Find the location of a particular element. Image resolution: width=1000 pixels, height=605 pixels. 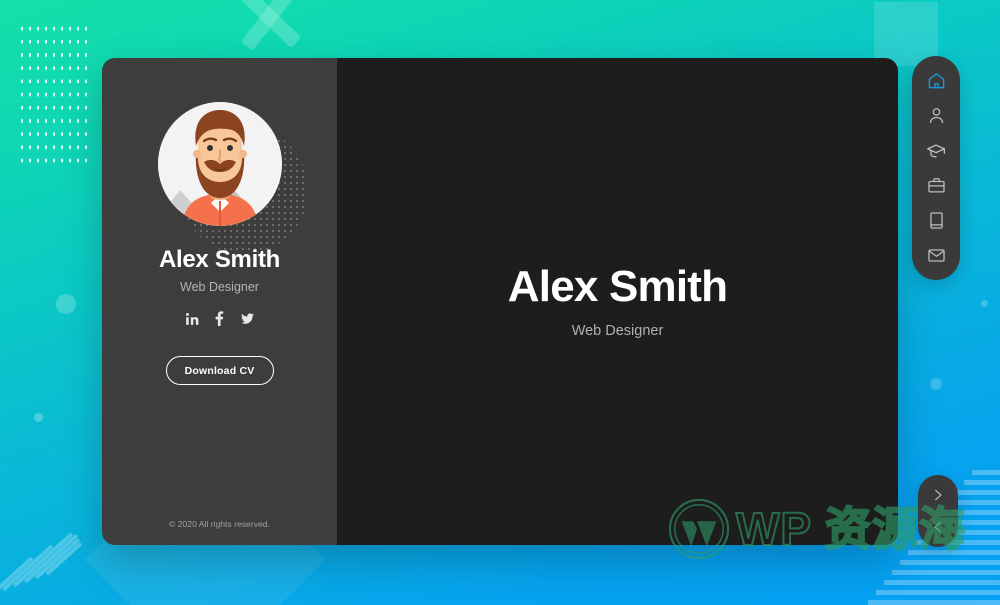

profile-role: Web Designer is located at coordinates (219, 287).